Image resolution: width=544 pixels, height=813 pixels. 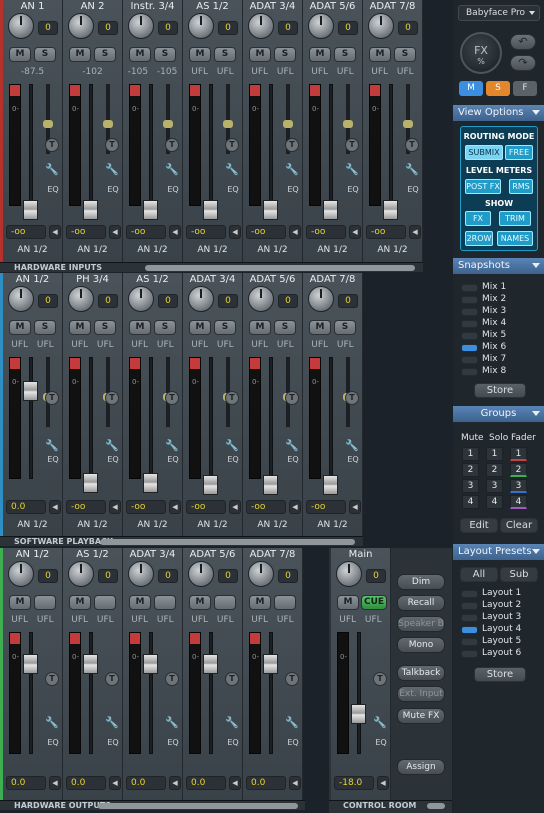 What do you see at coordinates (519, 525) in the screenshot?
I see `groups-clear-button: Clear` at bounding box center [519, 525].